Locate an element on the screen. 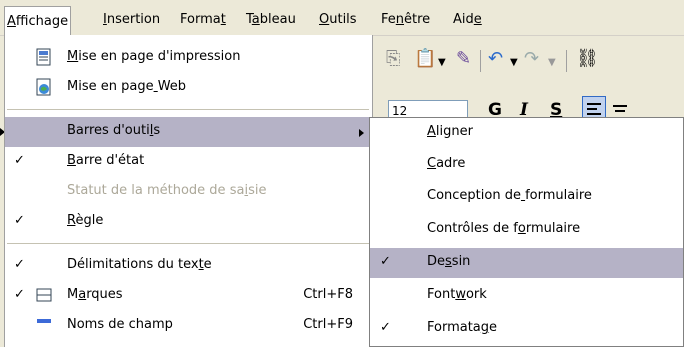 The height and width of the screenshot is (347, 684). toolbar-area: ⎘ 📋 ▼ ✎ ↶ ▼ ↷ ▼ ⛓ 12 G I S is located at coordinates (527, 78).